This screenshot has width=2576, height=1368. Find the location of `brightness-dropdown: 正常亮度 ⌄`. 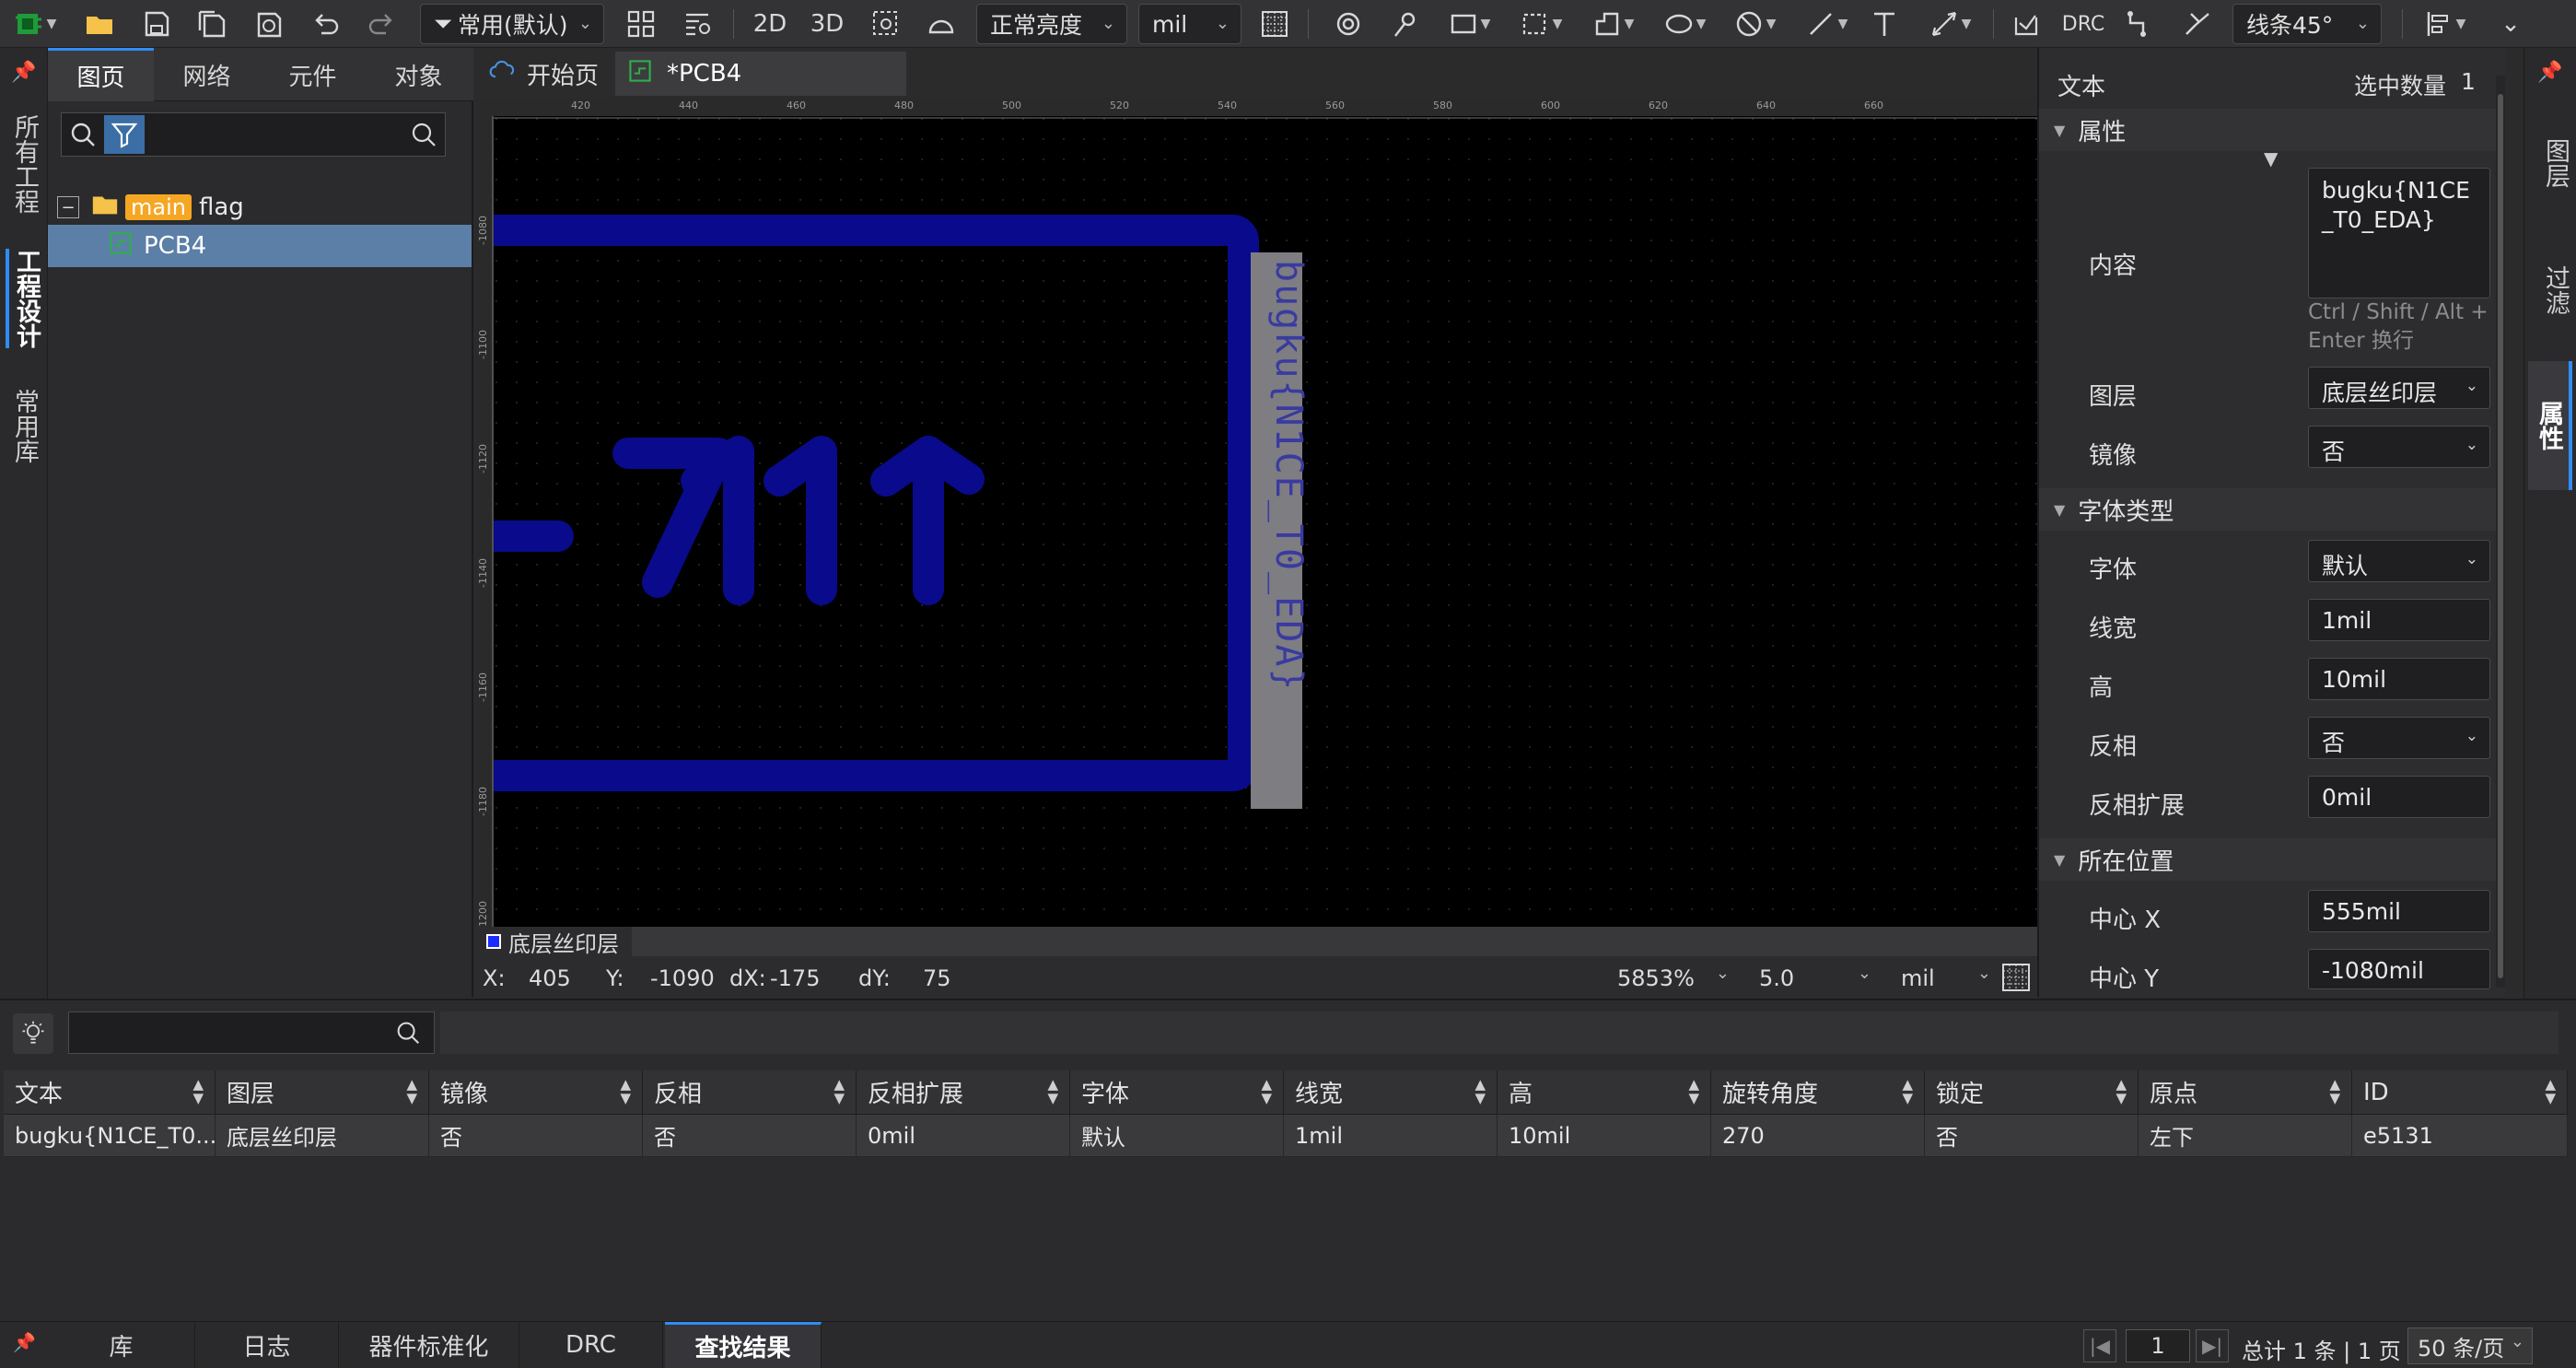

brightness-dropdown: 正常亮度 ⌄ is located at coordinates (1051, 24).